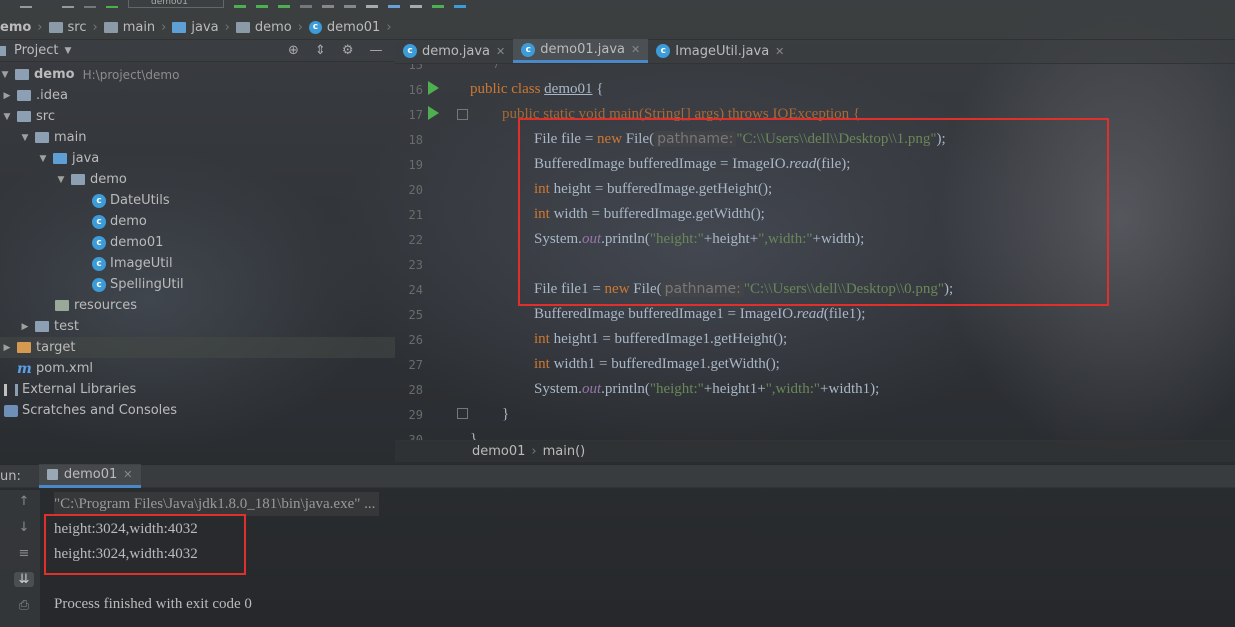  Describe the element at coordinates (90, 4) in the screenshot. I see `forward-icon` at that location.